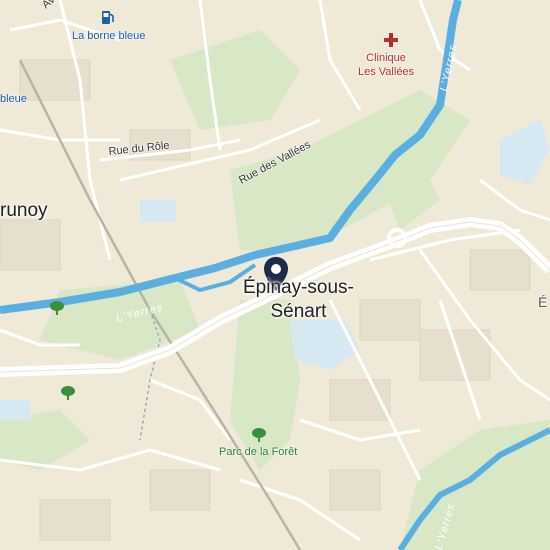 The width and height of the screenshot is (550, 550). I want to click on city-label-east-partial: É, so click(543, 302).